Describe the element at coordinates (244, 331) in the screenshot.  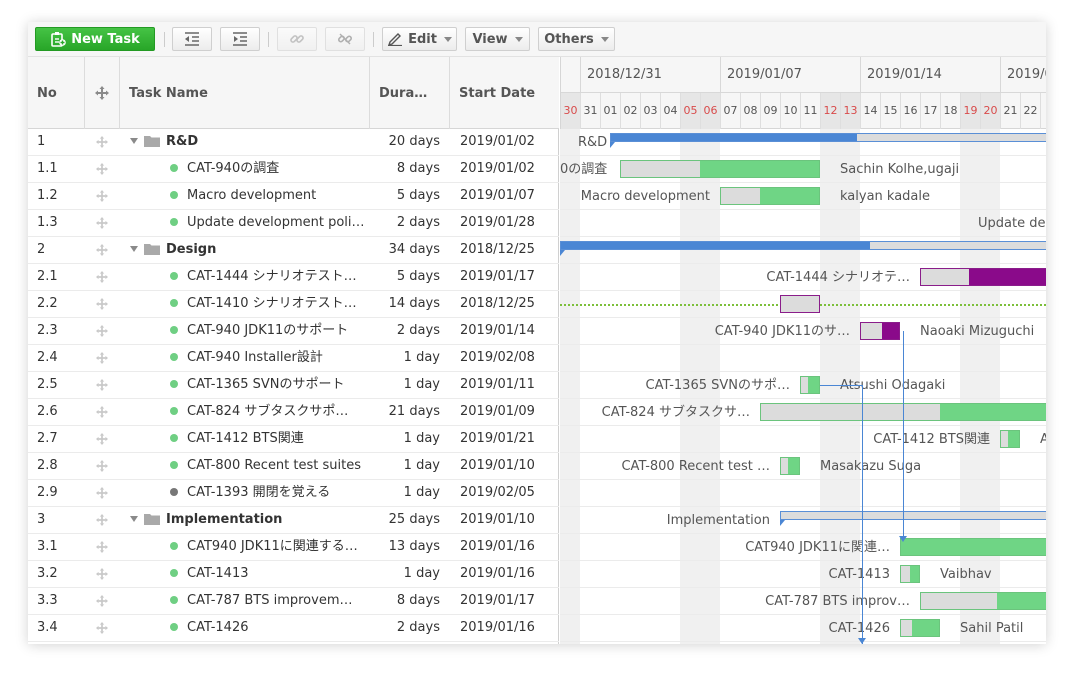
I see `task-name-cell: CAT-940 JDK11のサポート` at that location.